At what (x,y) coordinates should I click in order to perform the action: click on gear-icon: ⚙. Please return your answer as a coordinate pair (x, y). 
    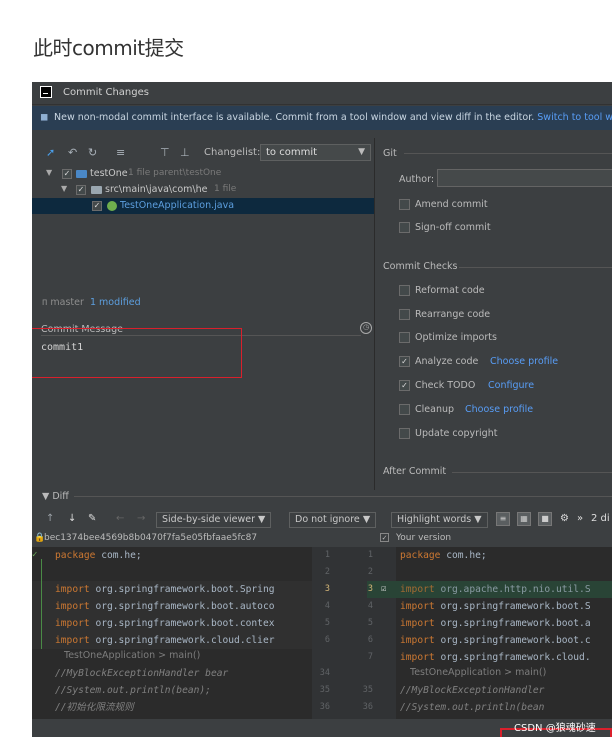
    Looking at the image, I should click on (564, 518).